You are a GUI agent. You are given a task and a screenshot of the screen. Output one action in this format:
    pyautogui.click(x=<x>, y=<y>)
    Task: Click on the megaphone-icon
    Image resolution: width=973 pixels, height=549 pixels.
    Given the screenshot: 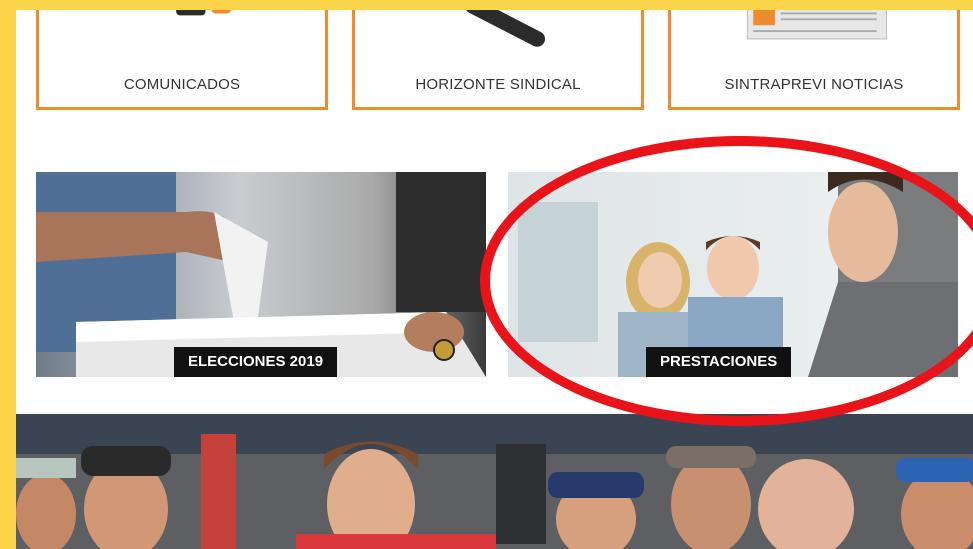 What is the action you would take?
    pyautogui.click(x=203, y=13)
    